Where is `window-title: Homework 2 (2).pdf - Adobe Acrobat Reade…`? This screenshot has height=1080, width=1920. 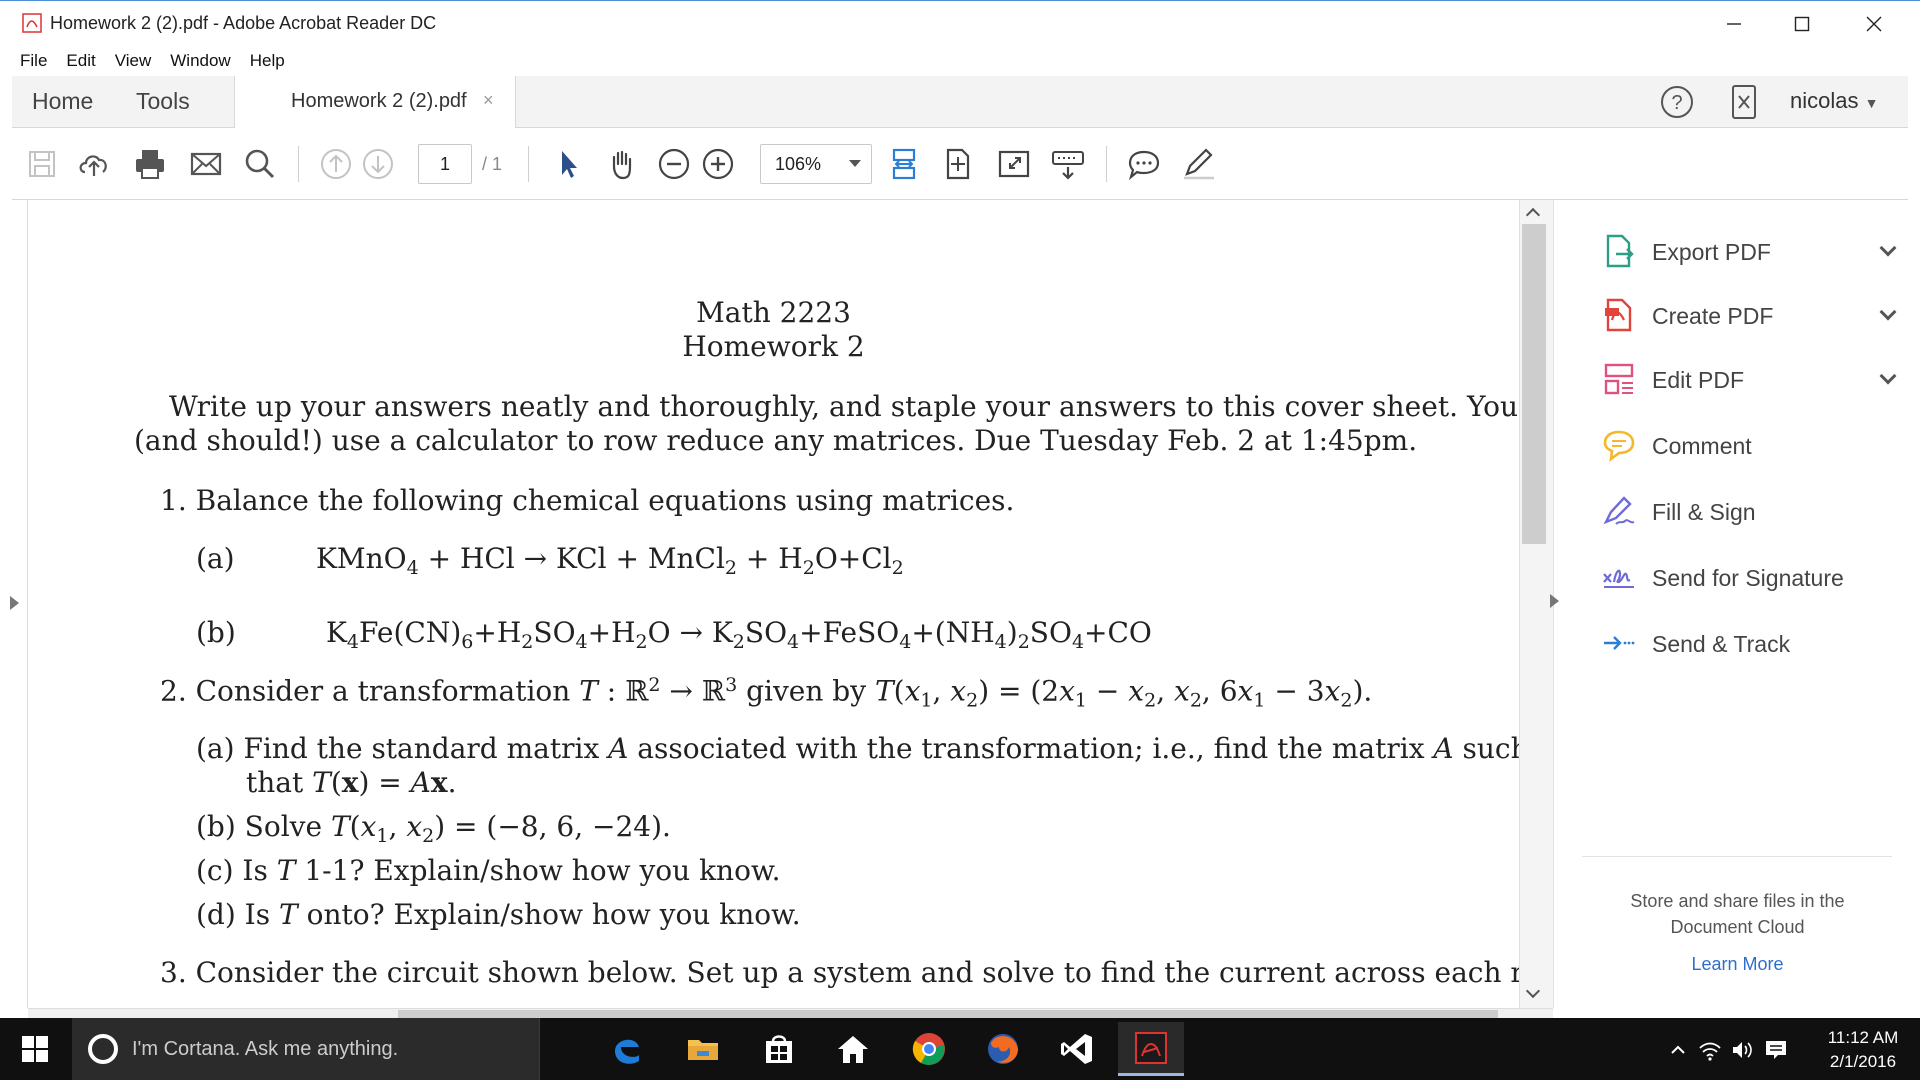
window-title: Homework 2 (2).pdf - Adobe Acrobat Reade… is located at coordinates (243, 23).